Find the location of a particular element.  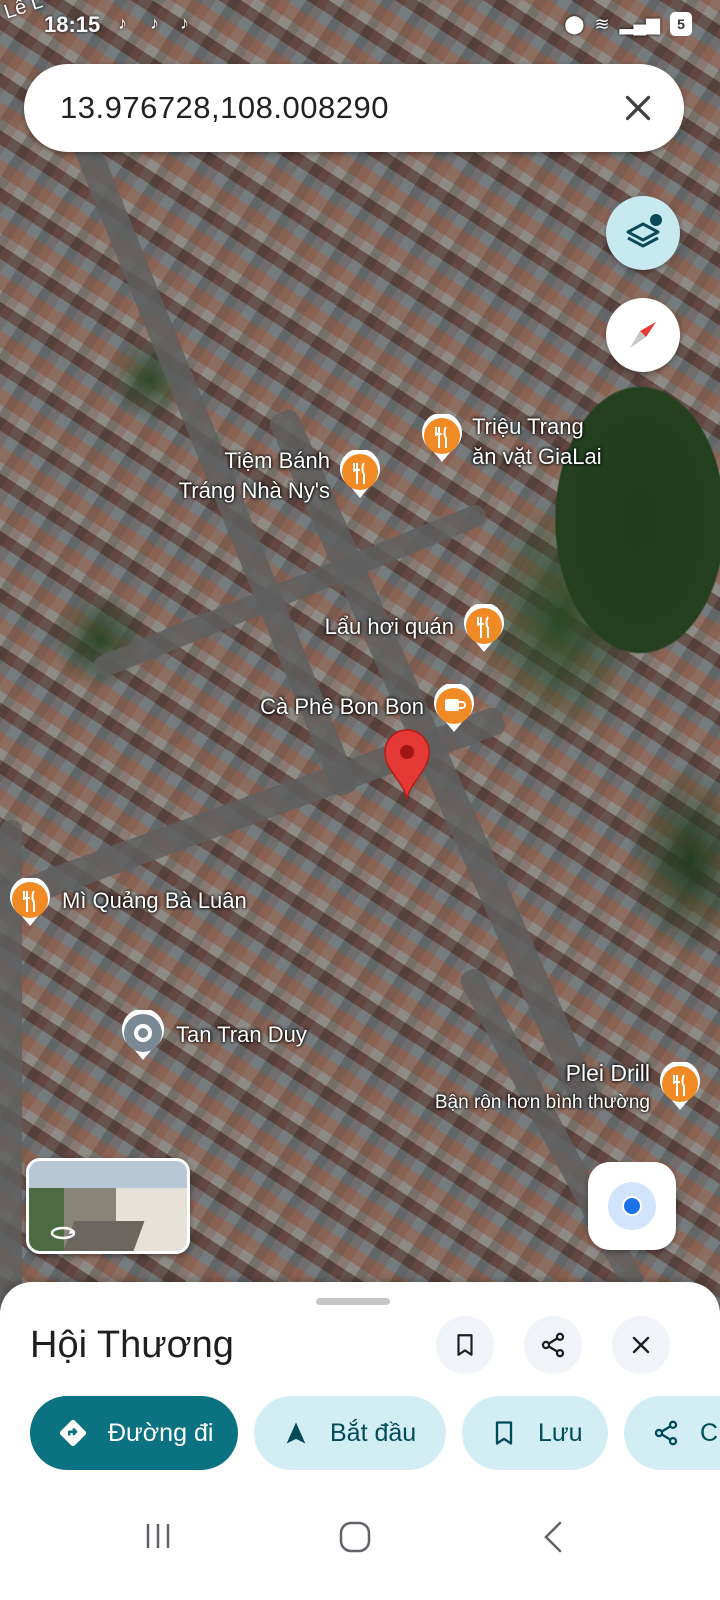

compass-icon is located at coordinates (643, 335).